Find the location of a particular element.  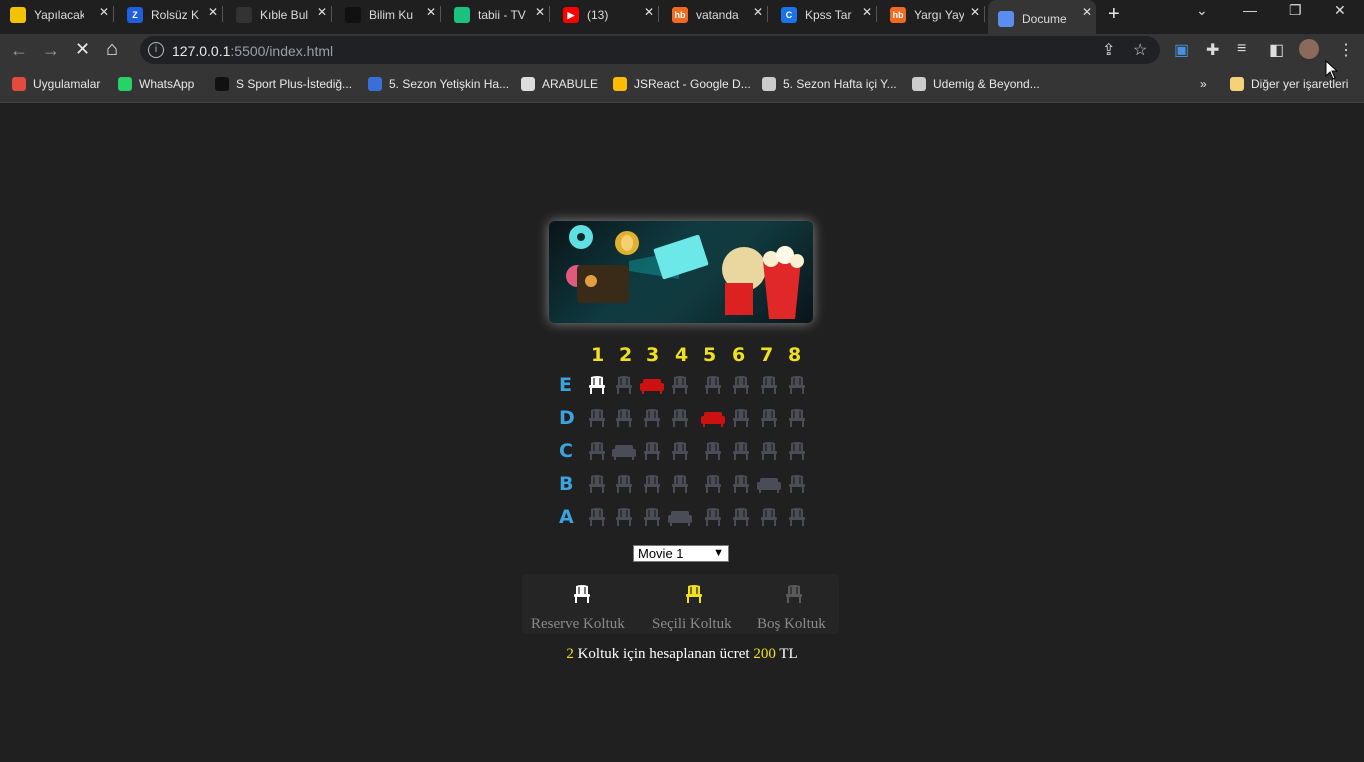

url-text: 127.0.0.1:5500/index.html is located at coordinates (252, 51).